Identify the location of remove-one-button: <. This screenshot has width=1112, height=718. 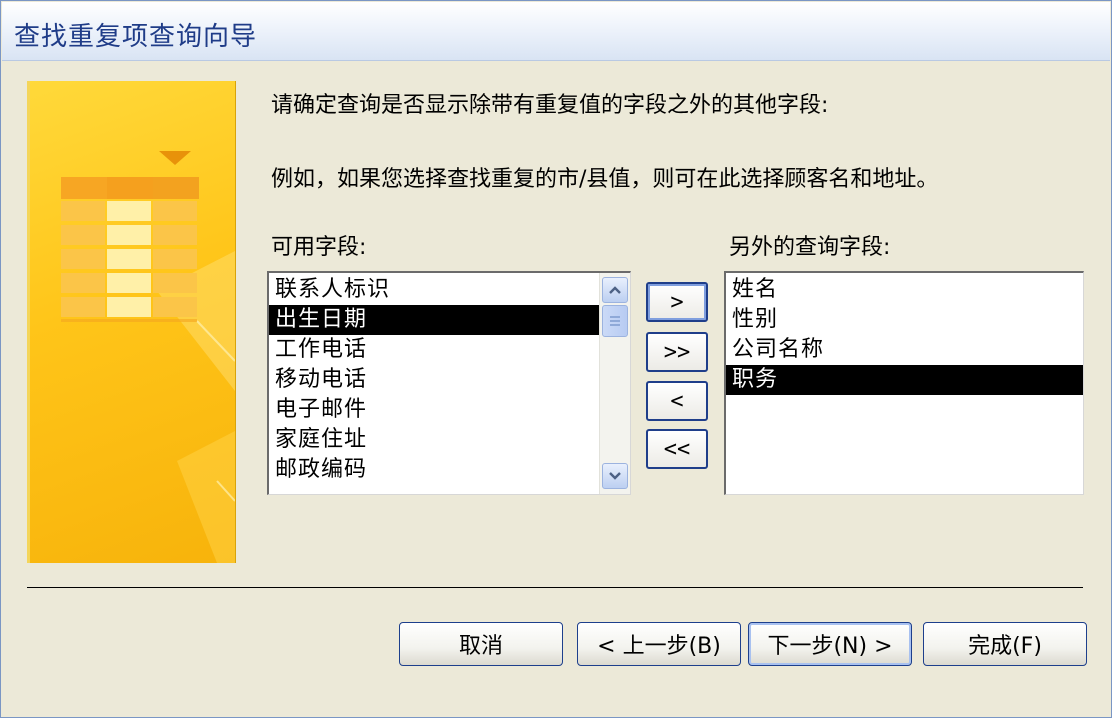
(677, 401).